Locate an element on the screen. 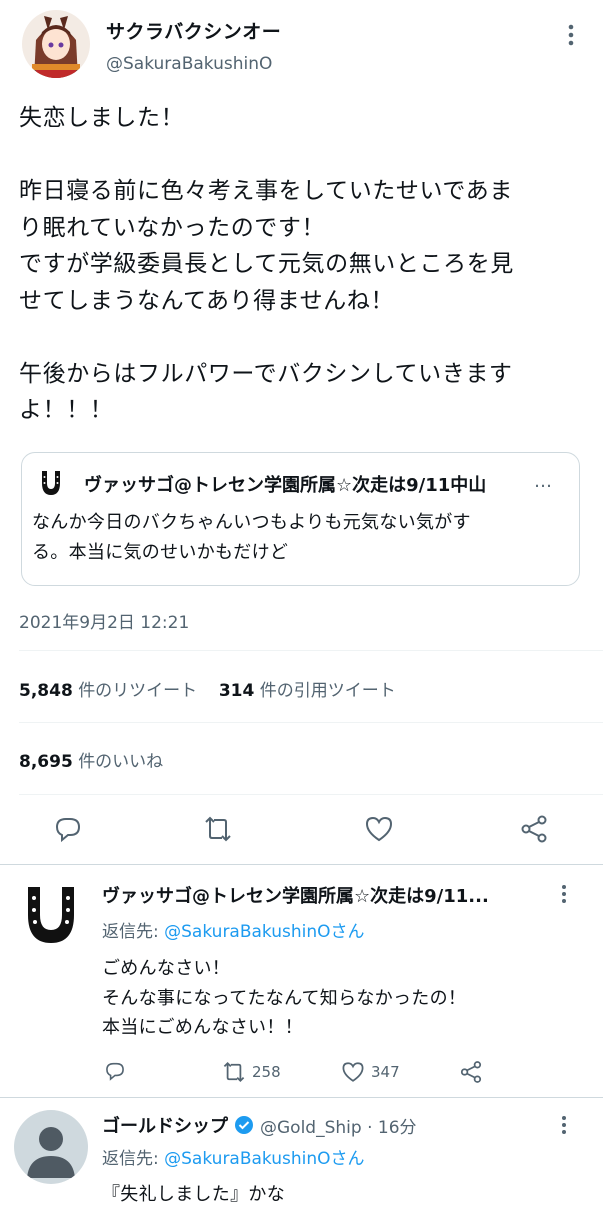 The height and width of the screenshot is (1210, 603). avatar is located at coordinates (56, 44).